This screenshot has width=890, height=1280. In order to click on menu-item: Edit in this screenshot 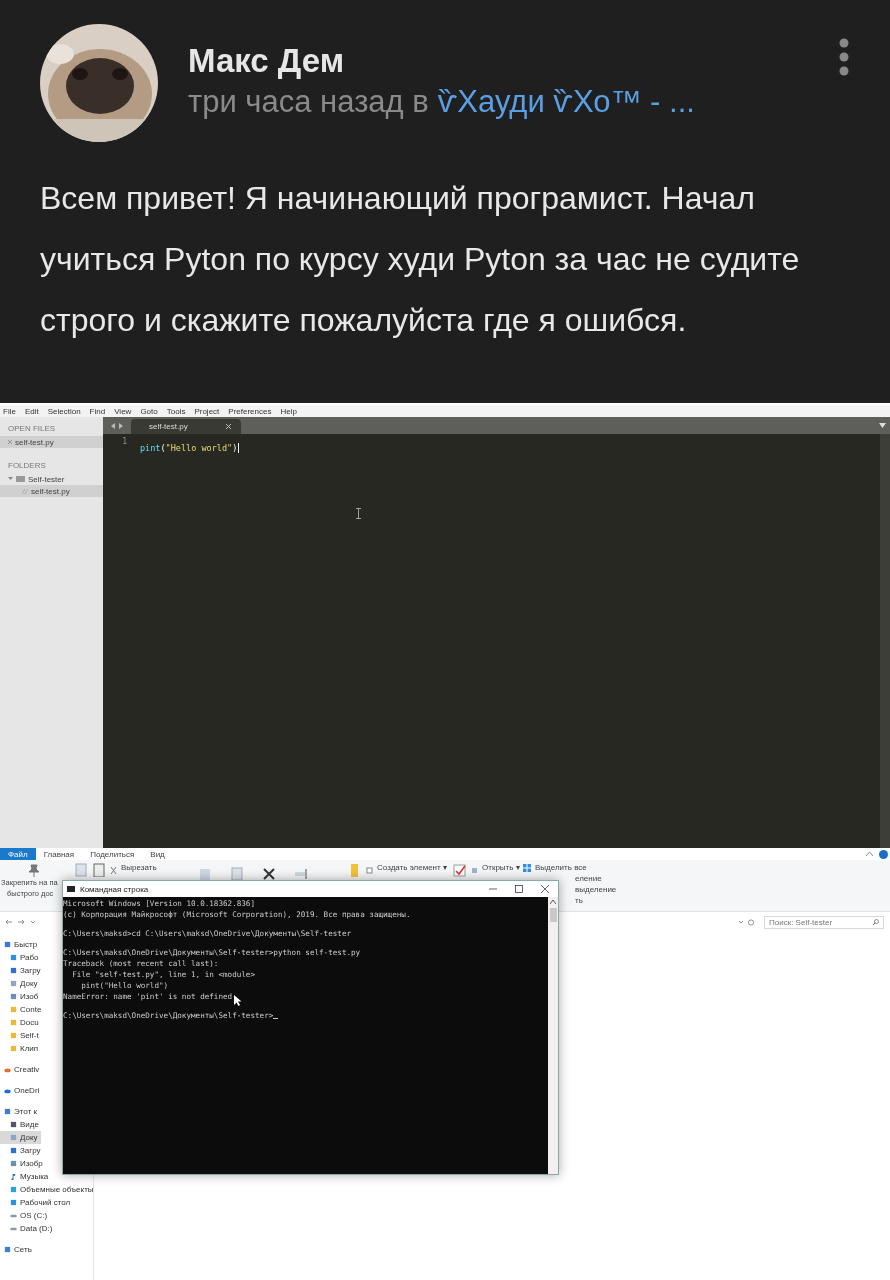, I will do `click(31, 411)`.